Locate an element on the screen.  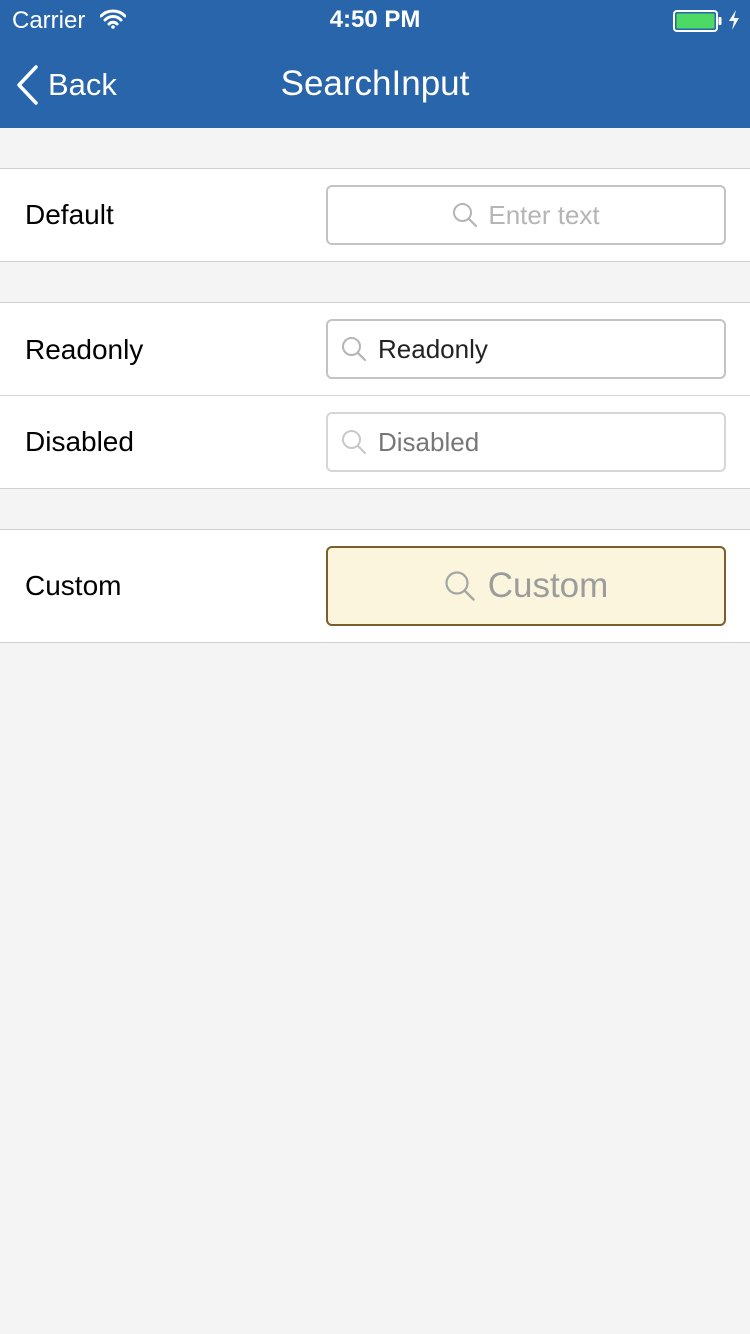
search-placeholder-custom: Custom is located at coordinates (548, 585).